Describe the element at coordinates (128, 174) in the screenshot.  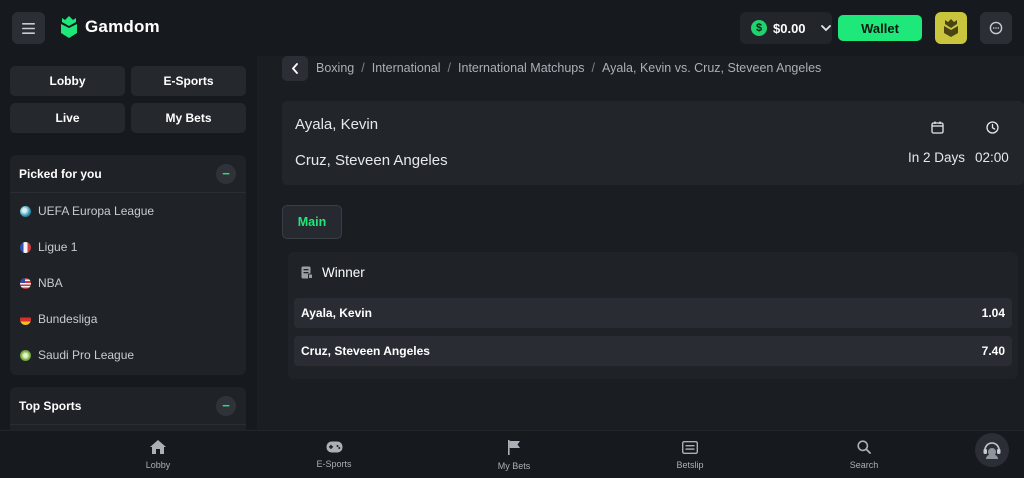
I see `picked-for-you-header: Picked for you −` at that location.